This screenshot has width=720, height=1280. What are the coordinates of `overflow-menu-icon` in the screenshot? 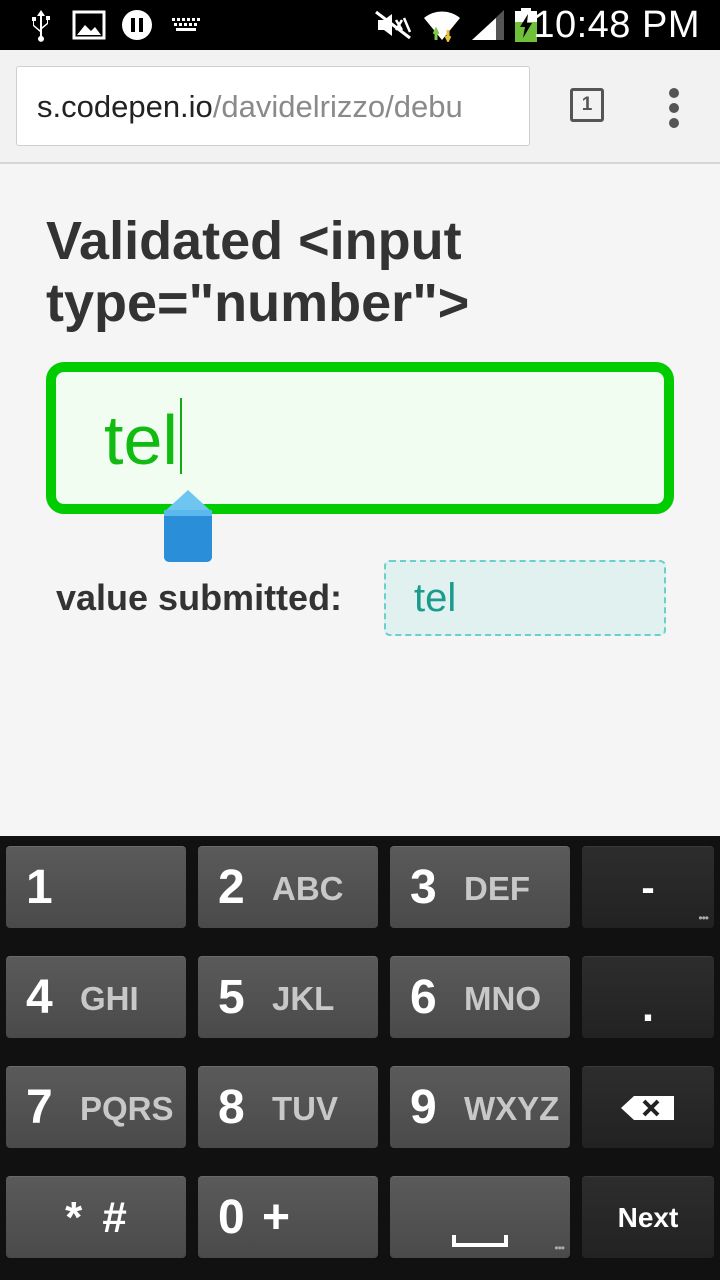 It's located at (674, 108).